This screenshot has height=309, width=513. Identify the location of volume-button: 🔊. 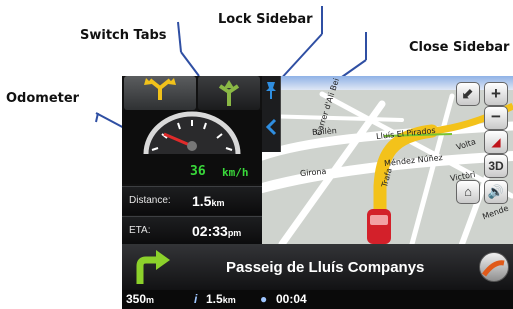
(496, 192).